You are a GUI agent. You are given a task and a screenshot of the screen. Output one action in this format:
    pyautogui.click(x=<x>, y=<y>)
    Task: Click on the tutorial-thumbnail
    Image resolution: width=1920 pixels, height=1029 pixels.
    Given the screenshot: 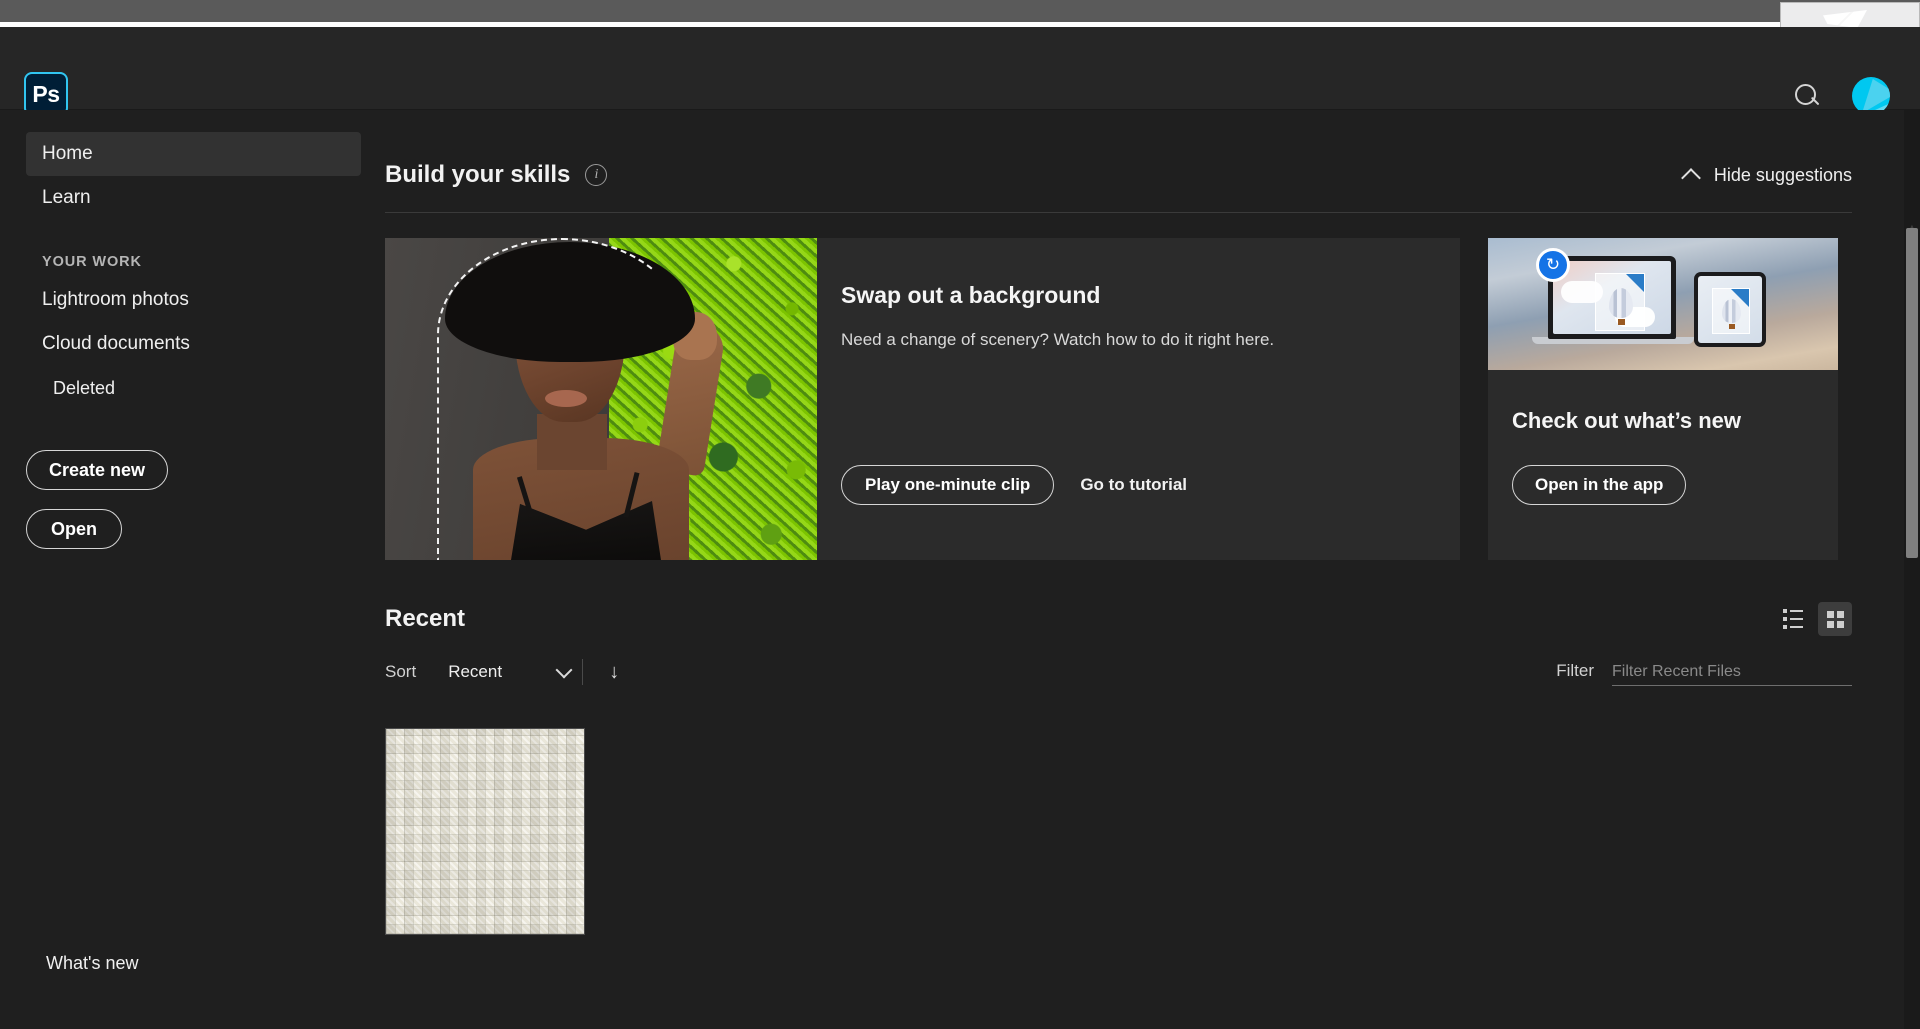 What is the action you would take?
    pyautogui.click(x=601, y=399)
    